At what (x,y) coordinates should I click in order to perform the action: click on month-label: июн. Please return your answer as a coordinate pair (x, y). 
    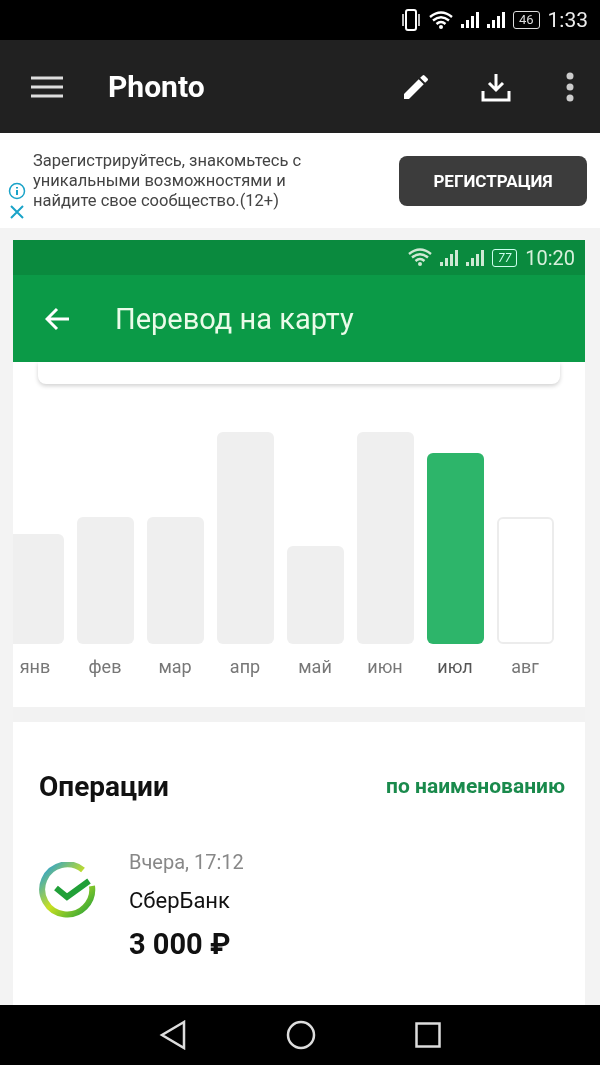
    Looking at the image, I should click on (385, 666).